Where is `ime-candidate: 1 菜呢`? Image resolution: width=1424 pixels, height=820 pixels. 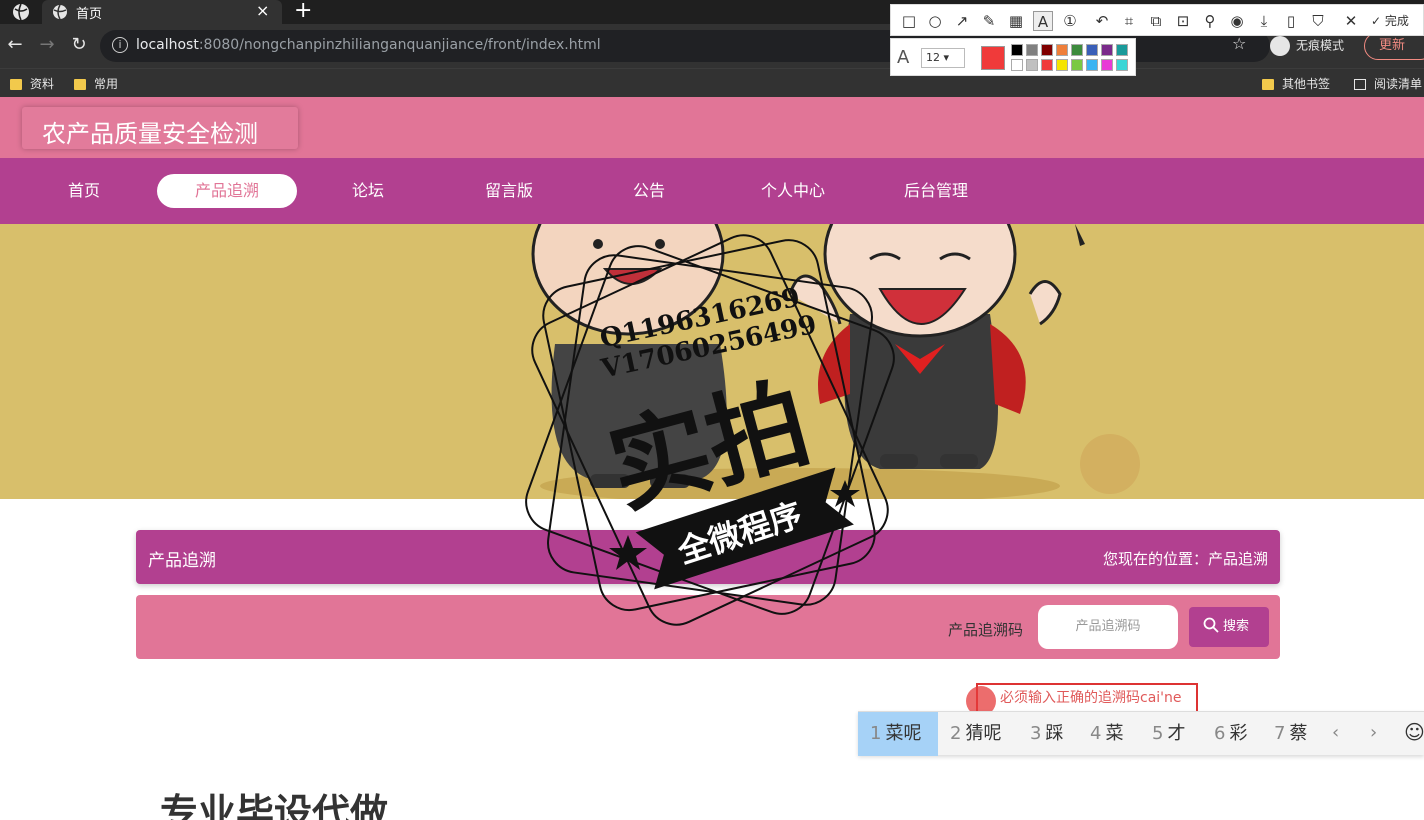 ime-candidate: 1 菜呢 is located at coordinates (898, 734).